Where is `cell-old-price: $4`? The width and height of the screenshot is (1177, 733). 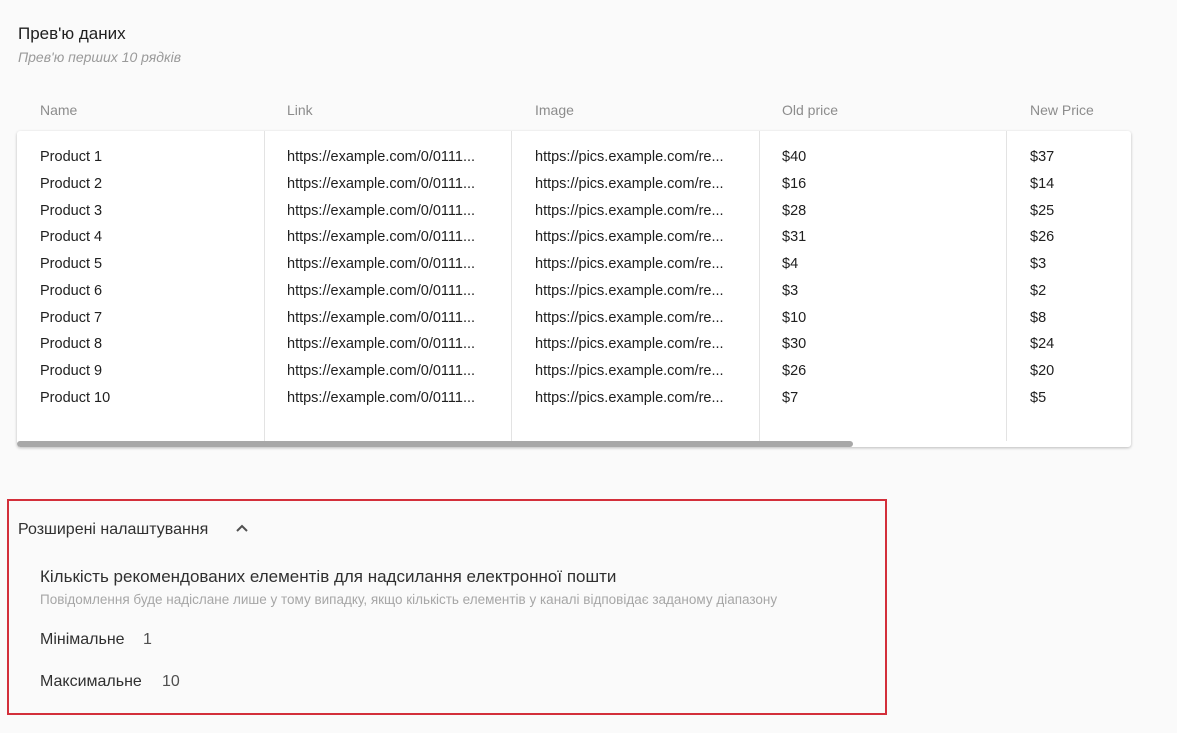 cell-old-price: $4 is located at coordinates (790, 264).